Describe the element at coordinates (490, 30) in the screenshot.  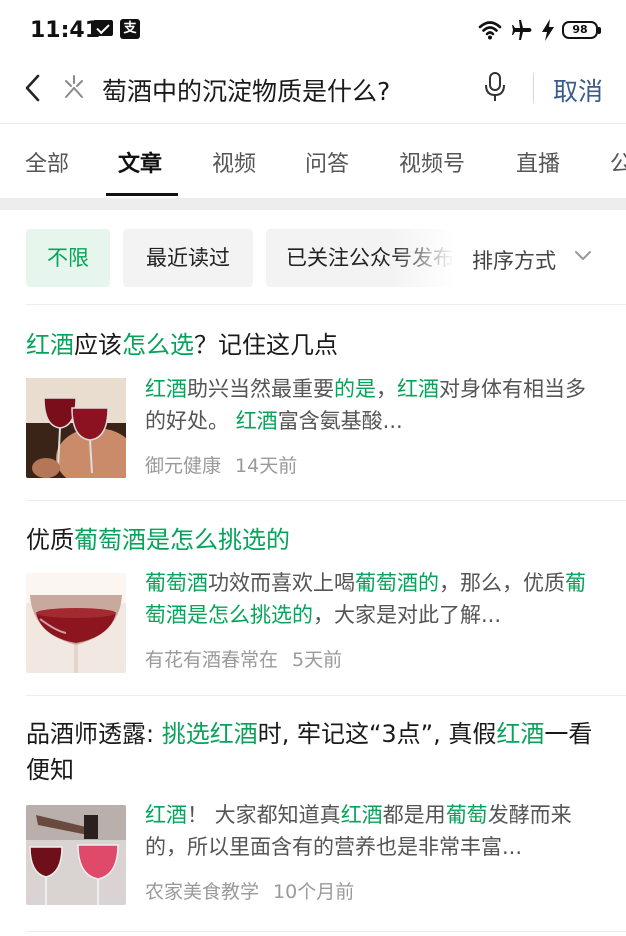
I see `wifi-icon` at that location.